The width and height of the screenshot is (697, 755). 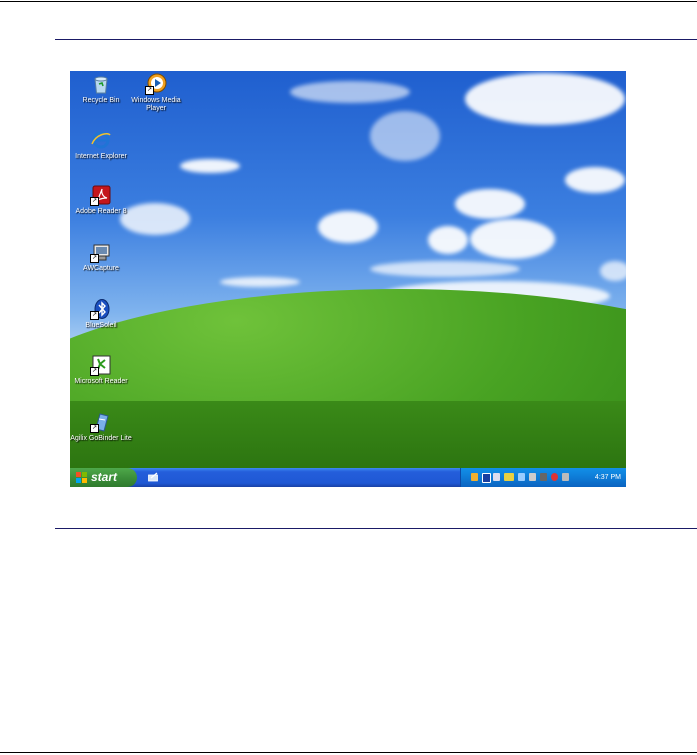 What do you see at coordinates (101, 438) in the screenshot?
I see `icon-label: Agilix GoBinder Lite` at bounding box center [101, 438].